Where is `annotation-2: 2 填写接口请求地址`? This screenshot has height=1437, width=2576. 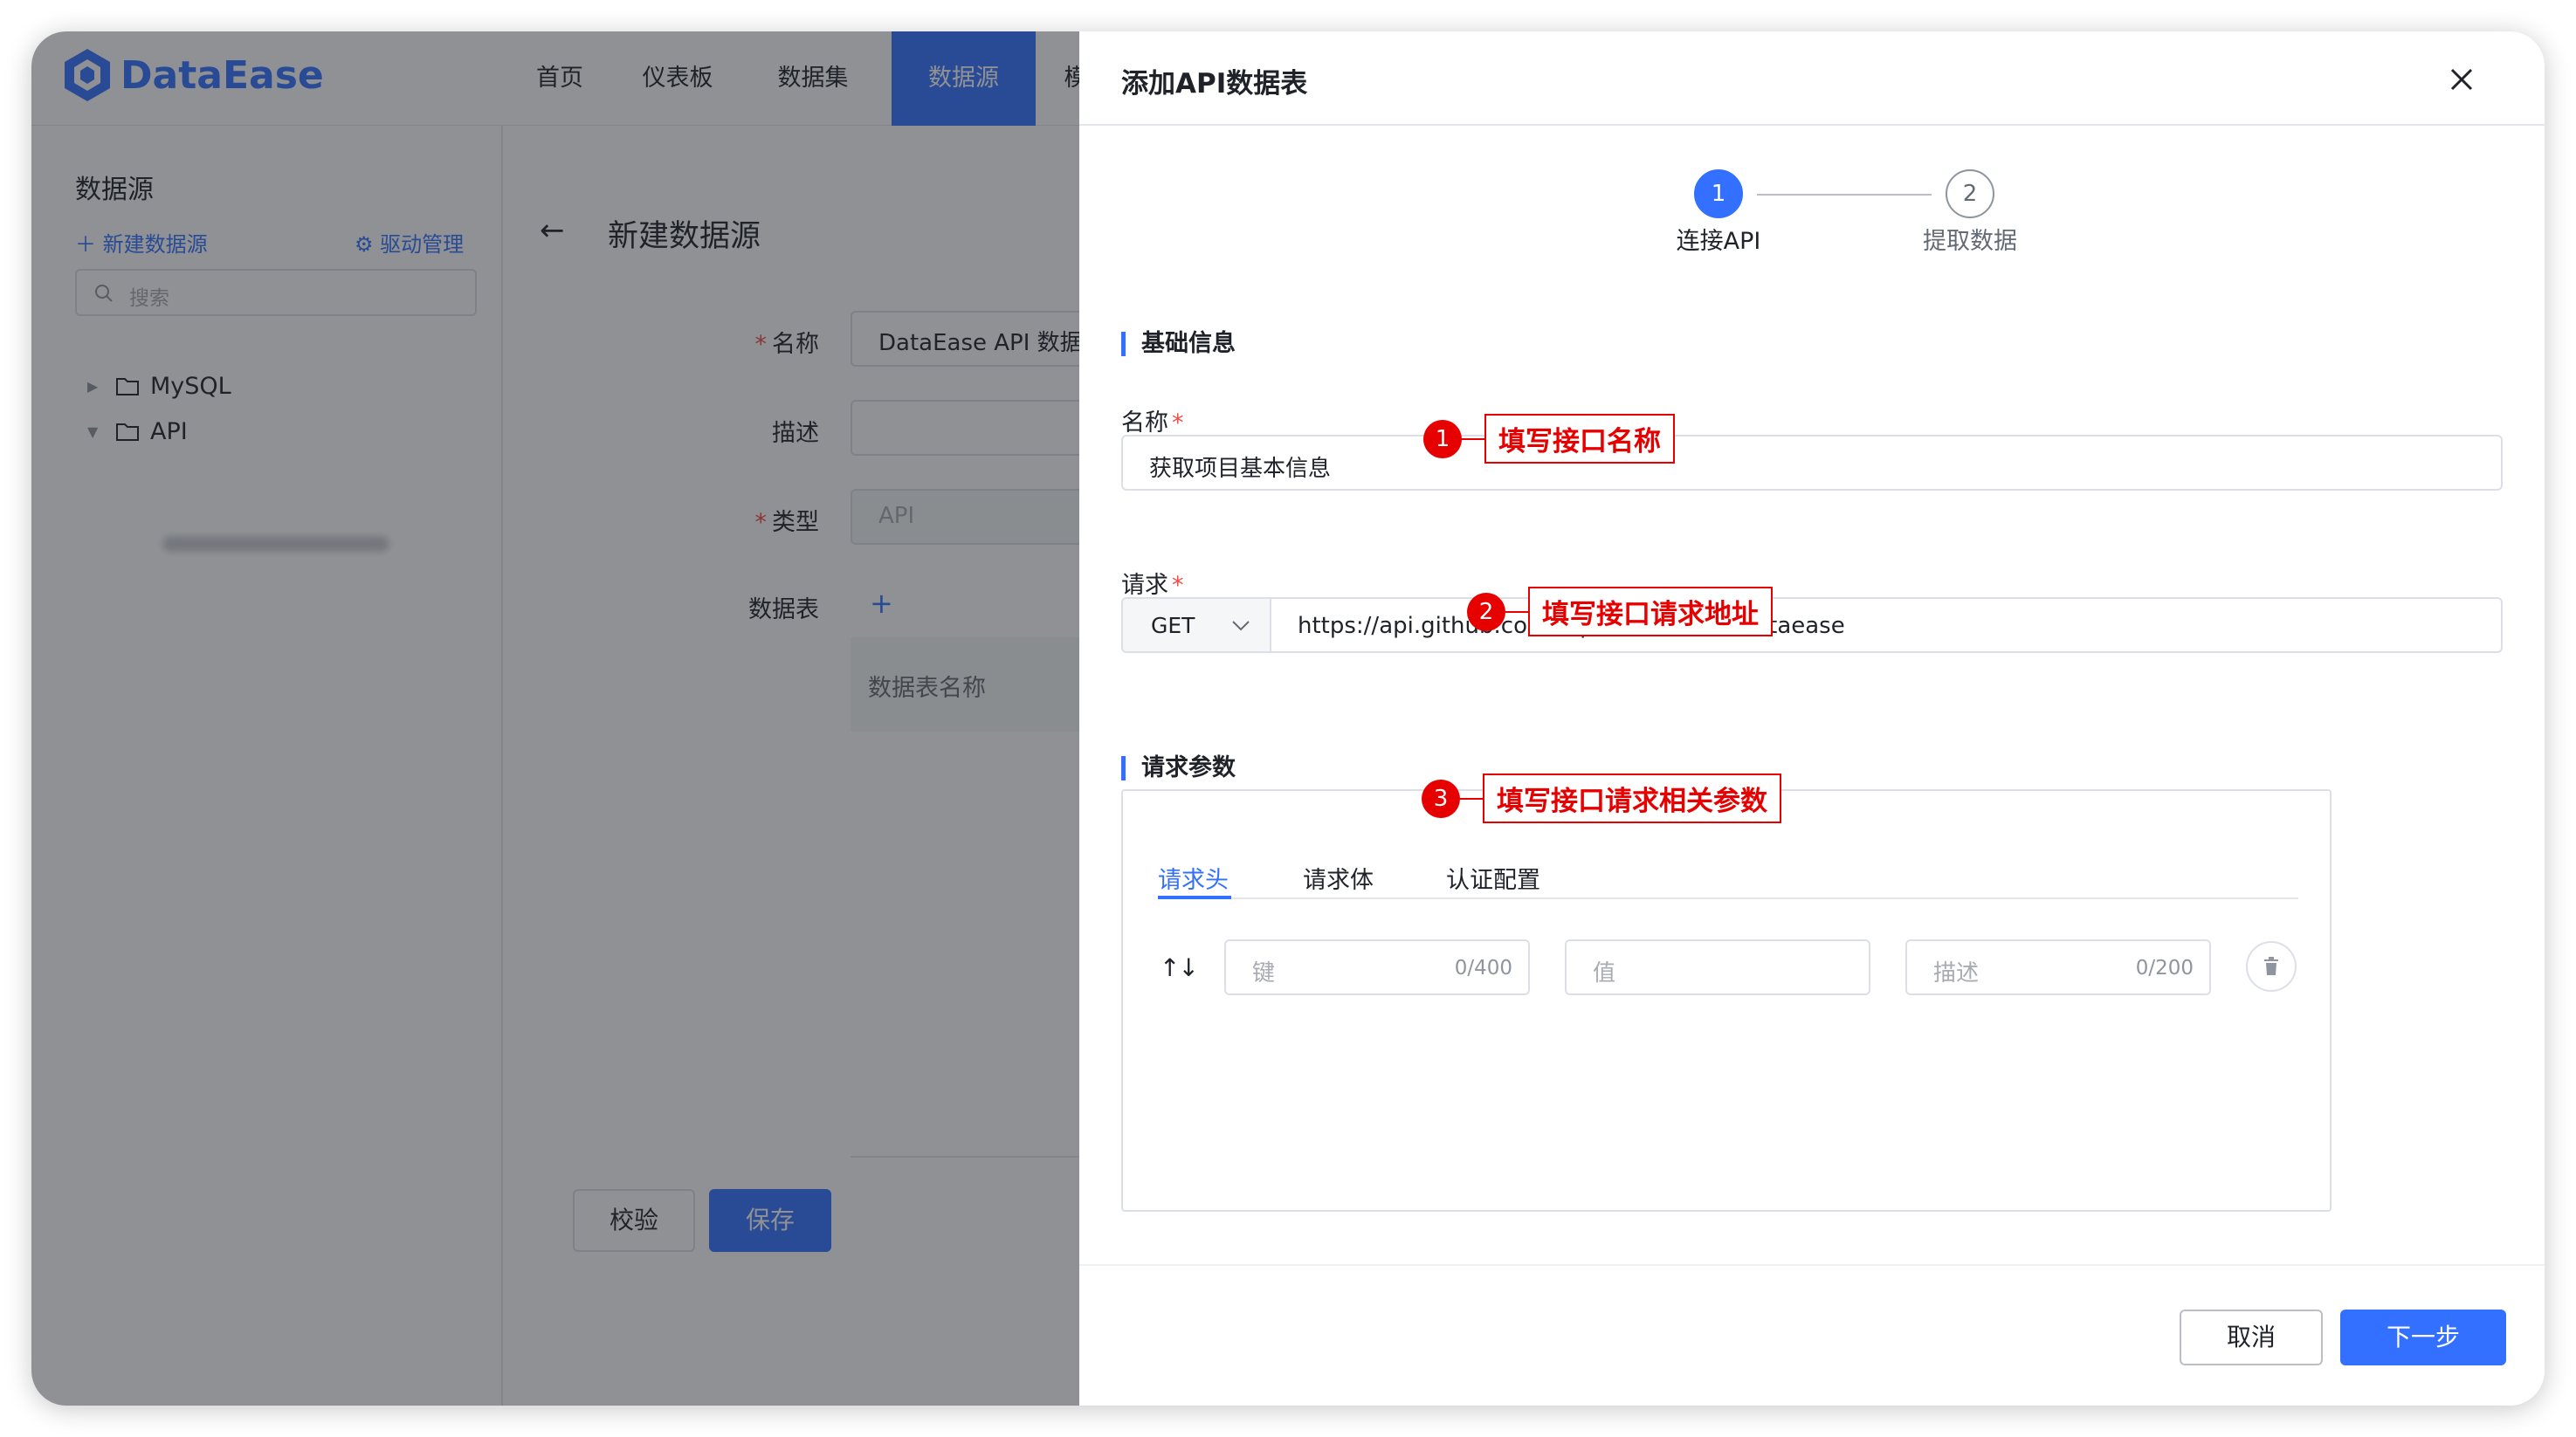 annotation-2: 2 填写接口请求地址 is located at coordinates (1620, 611).